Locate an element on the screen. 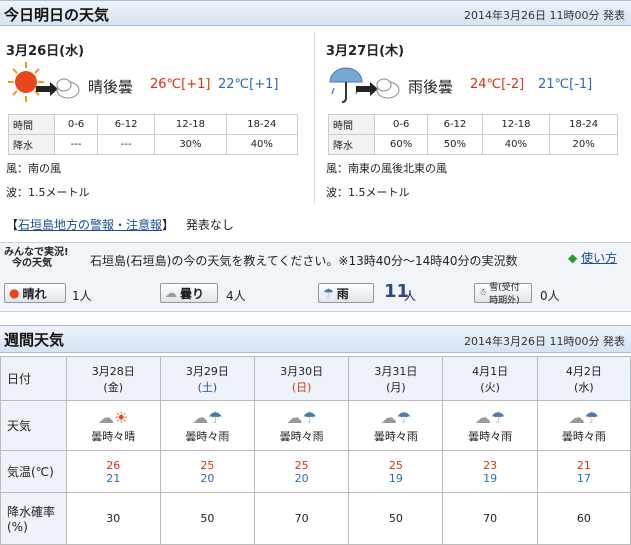 This screenshot has height=545, width=631. warning-line: 【石垣島地方の警報・注意報】 発表なし is located at coordinates (120, 224).